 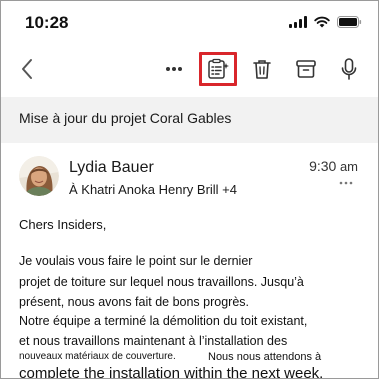 I want to click on delete-button, so click(x=262, y=69).